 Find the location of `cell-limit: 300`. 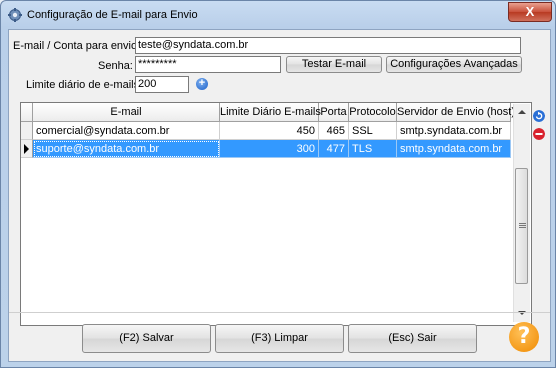

cell-limit: 300 is located at coordinates (269, 149).